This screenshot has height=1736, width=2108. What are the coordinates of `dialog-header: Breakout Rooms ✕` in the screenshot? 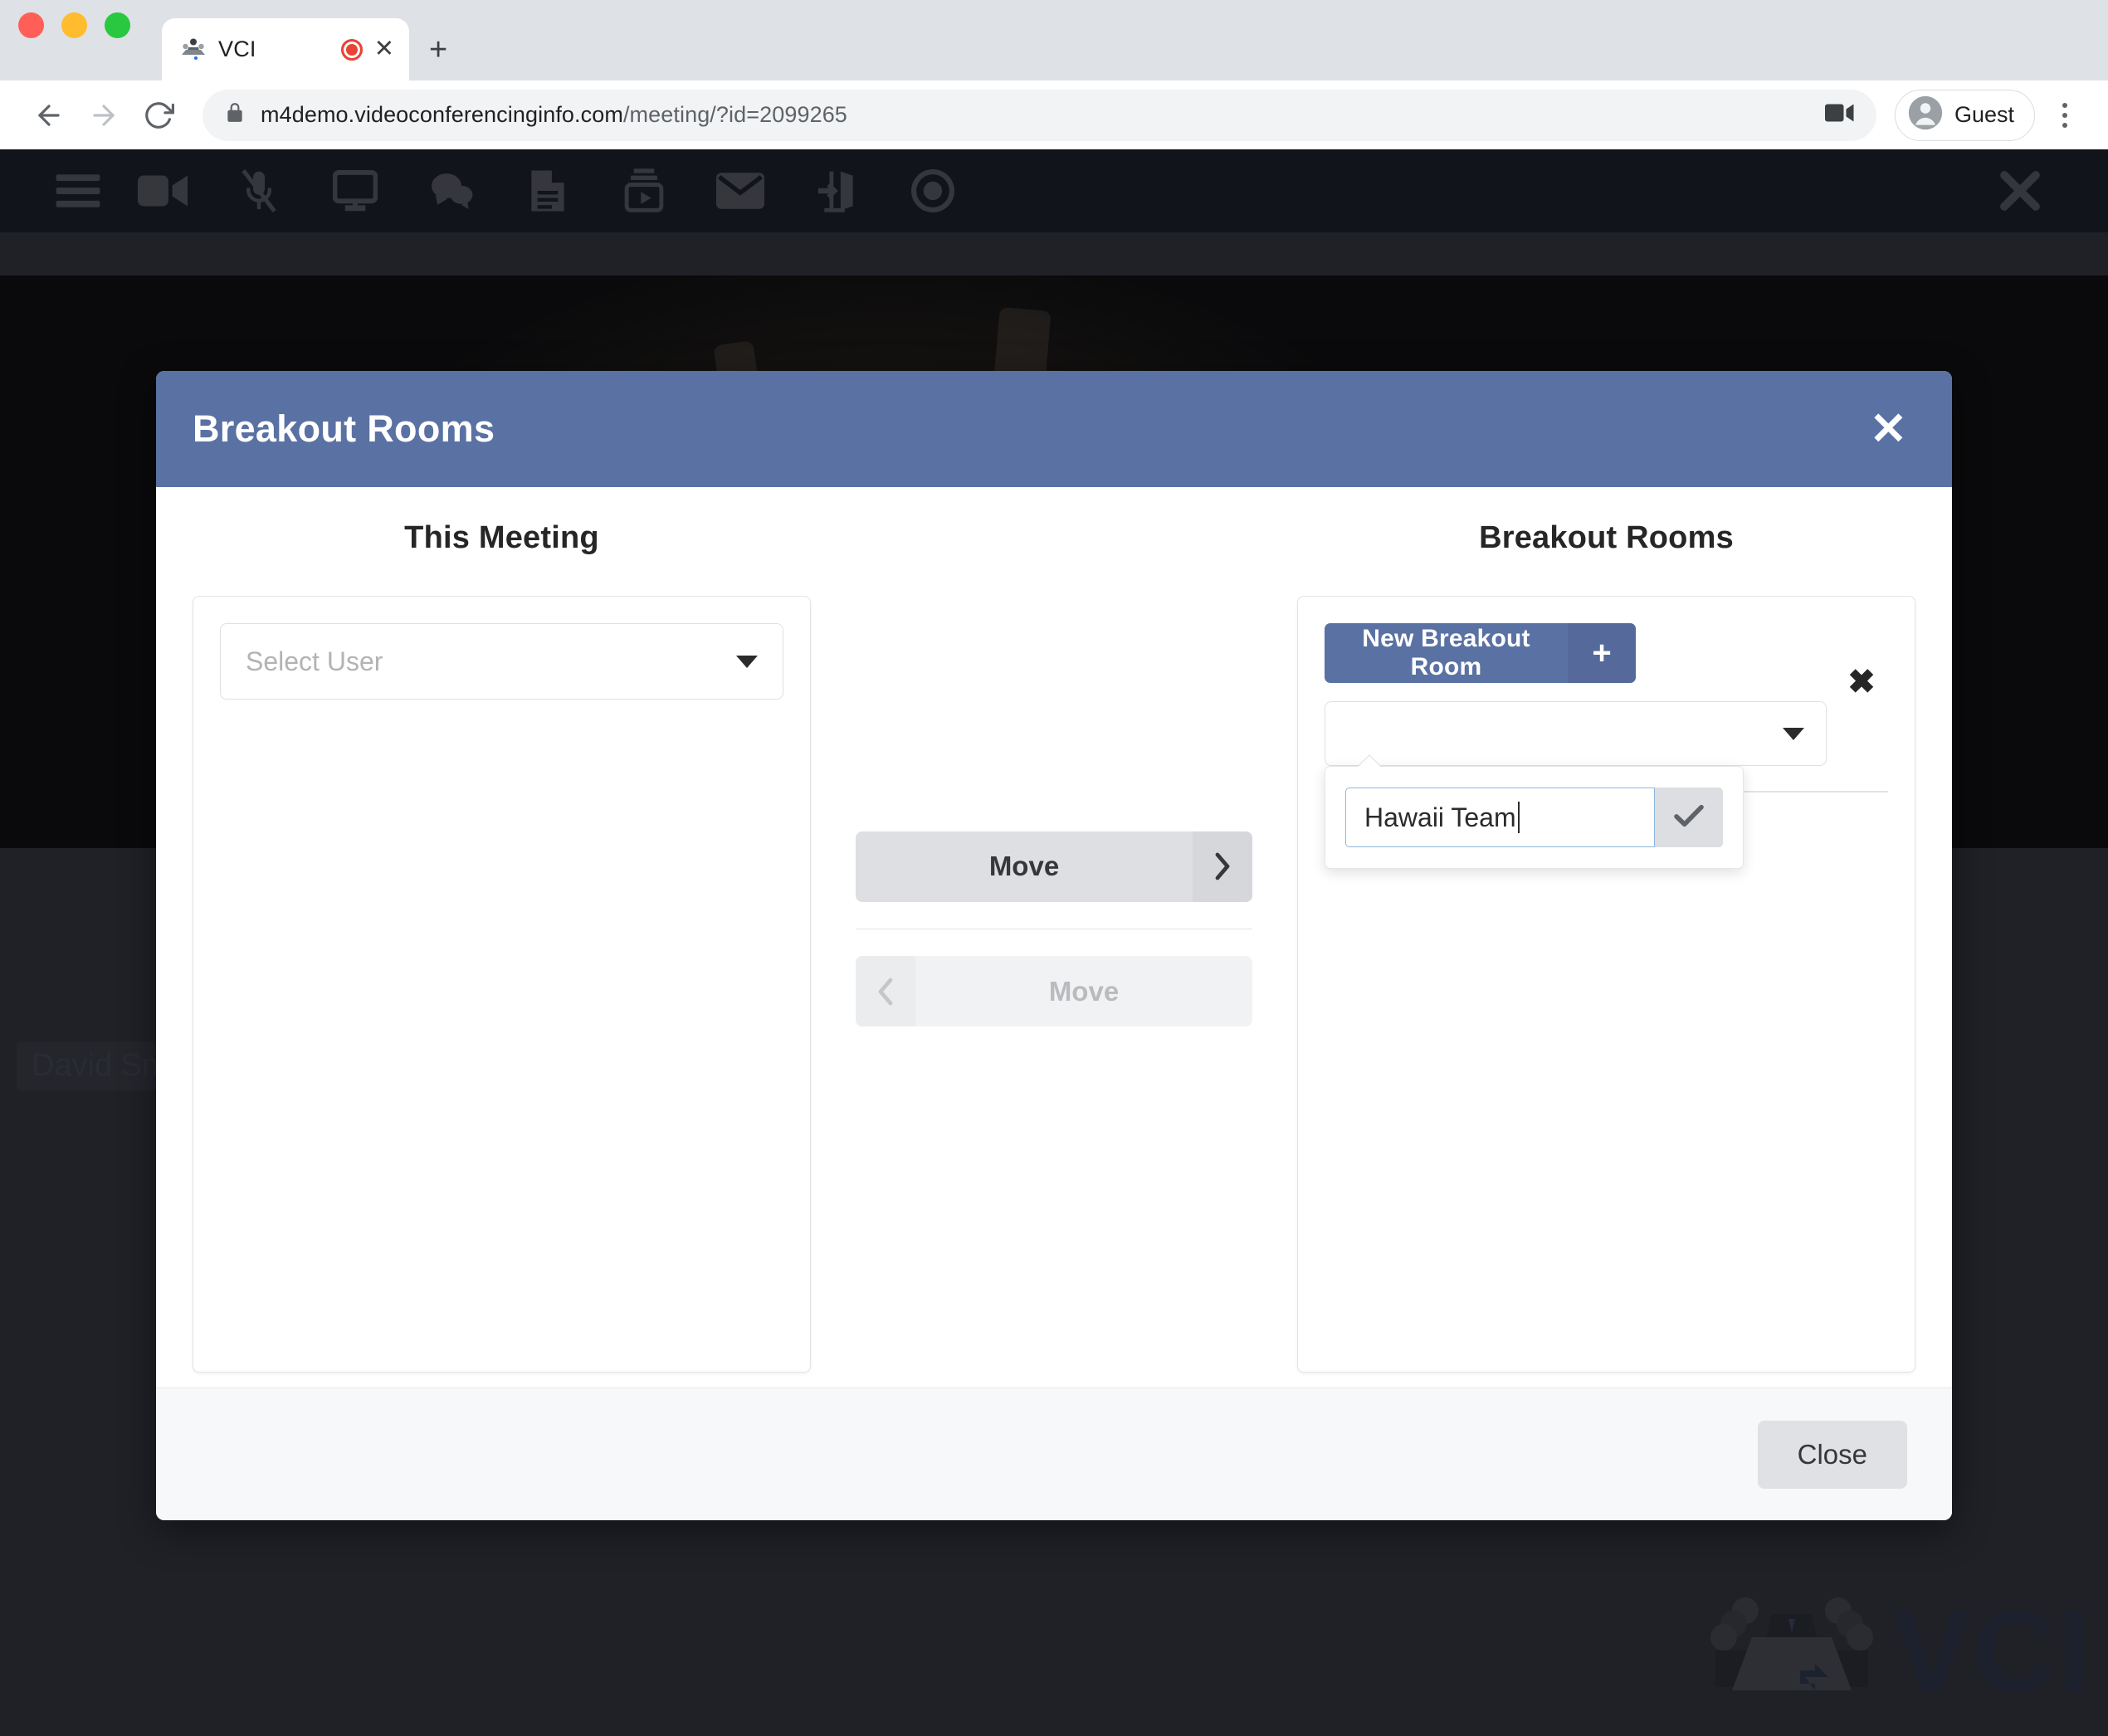 It's located at (1054, 429).